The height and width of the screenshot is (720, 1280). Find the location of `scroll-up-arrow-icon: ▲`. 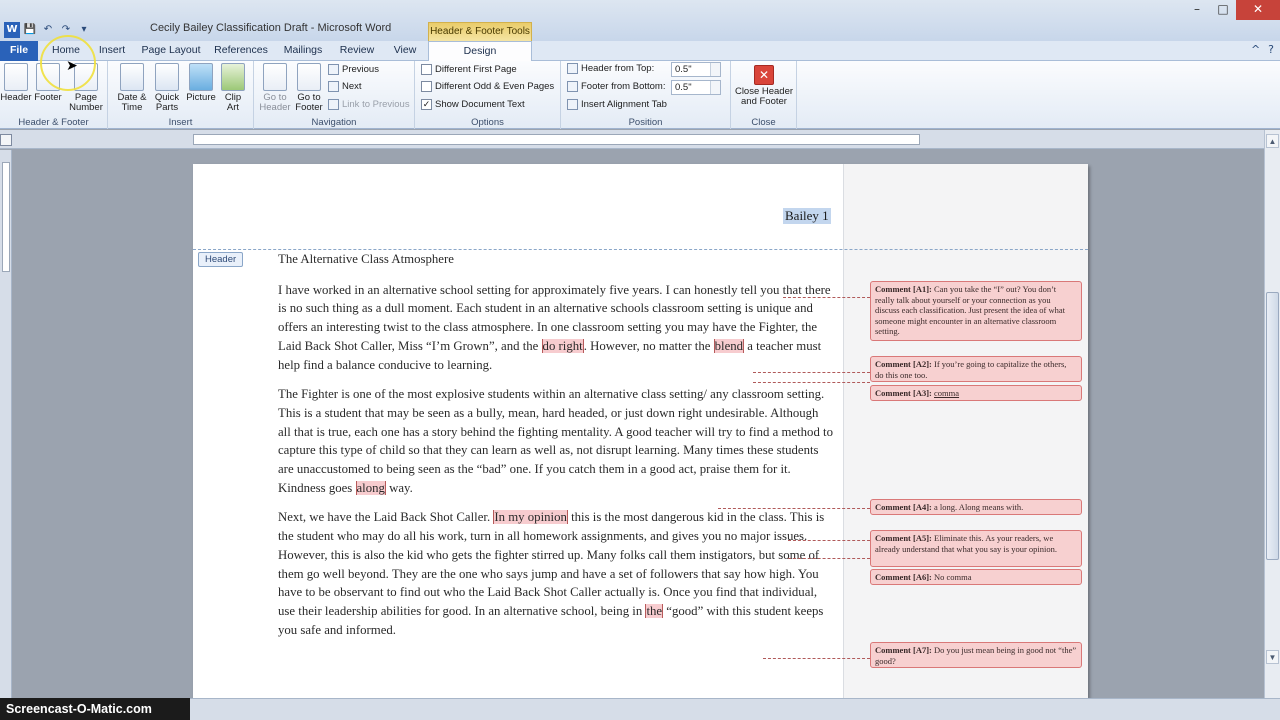

scroll-up-arrow-icon: ▲ is located at coordinates (1272, 141).